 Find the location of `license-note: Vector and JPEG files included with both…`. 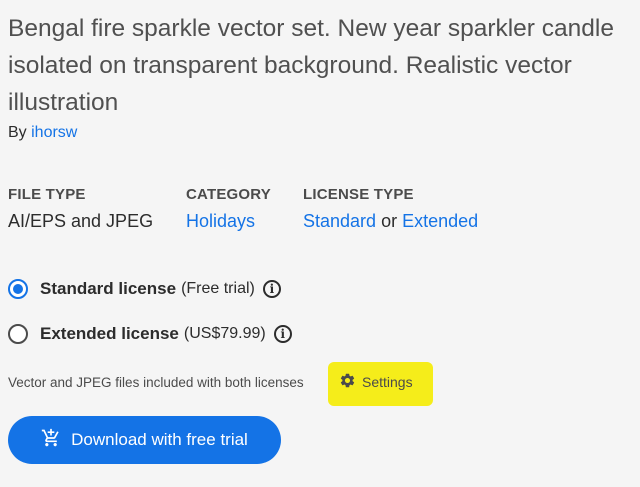

license-note: Vector and JPEG files included with both… is located at coordinates (156, 382).